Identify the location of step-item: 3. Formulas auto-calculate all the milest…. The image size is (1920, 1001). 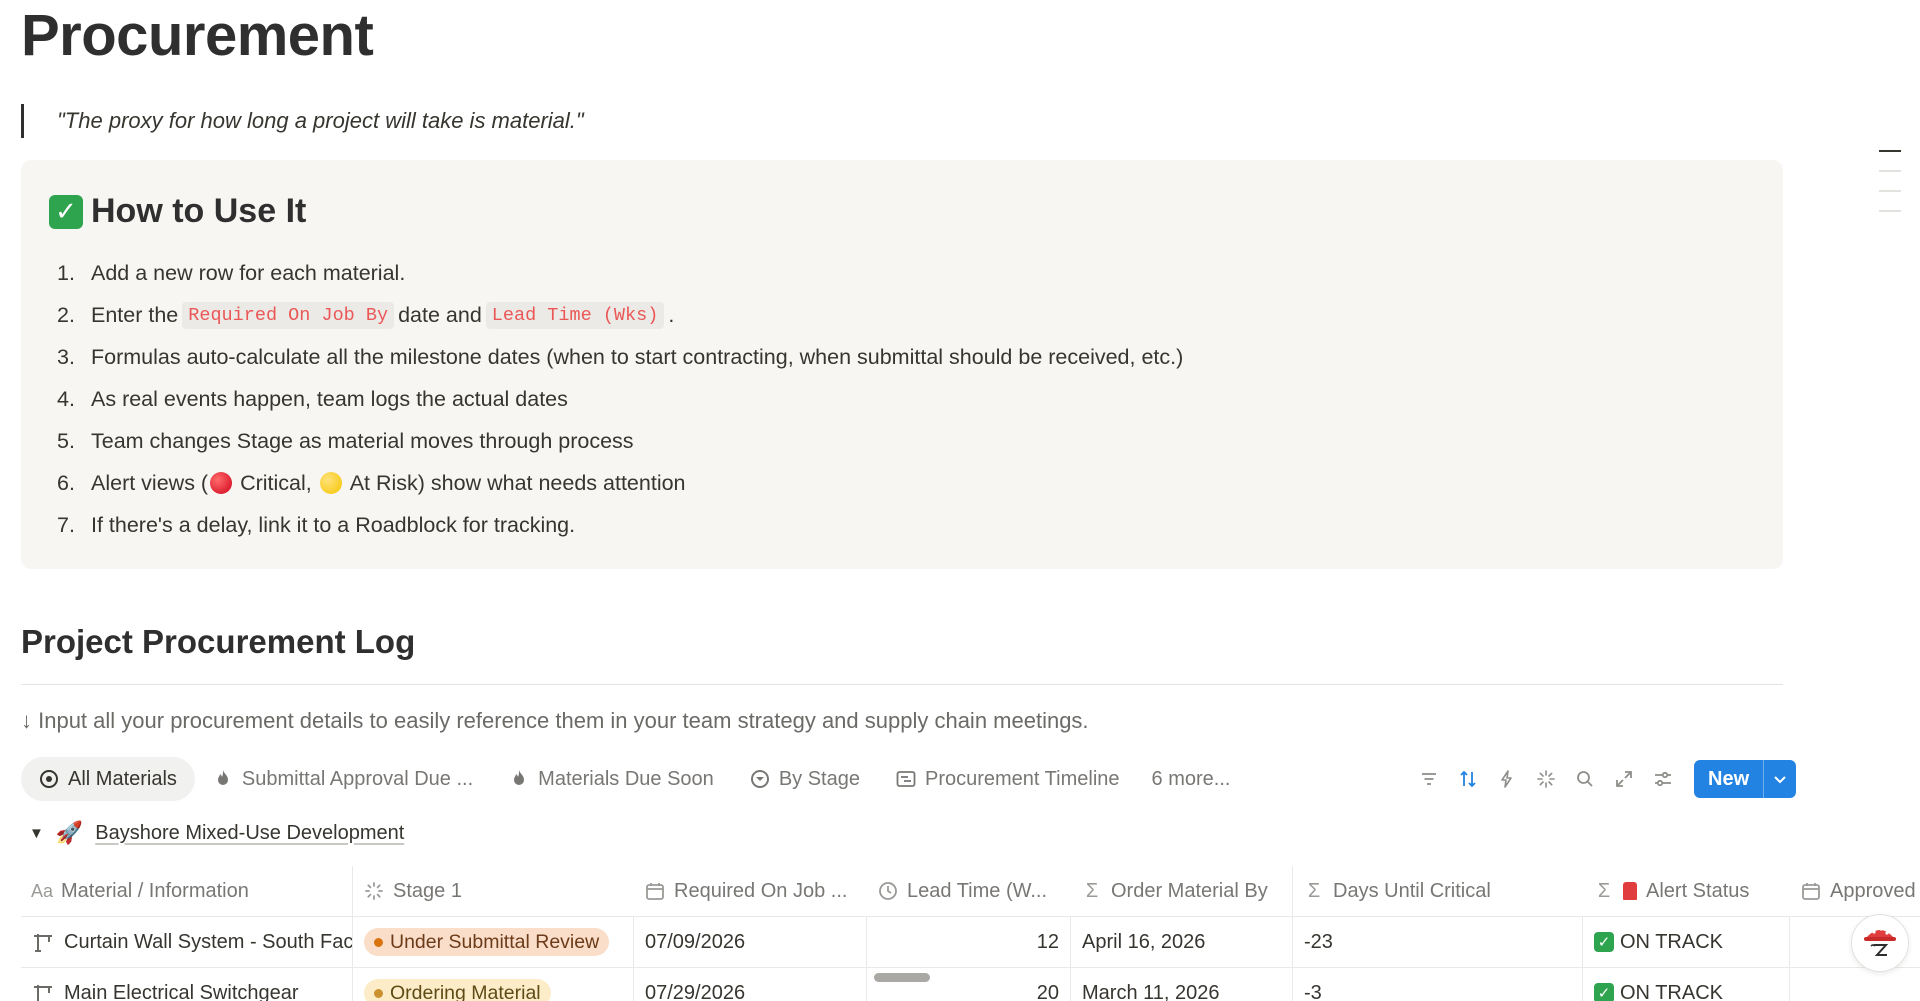
(620, 356).